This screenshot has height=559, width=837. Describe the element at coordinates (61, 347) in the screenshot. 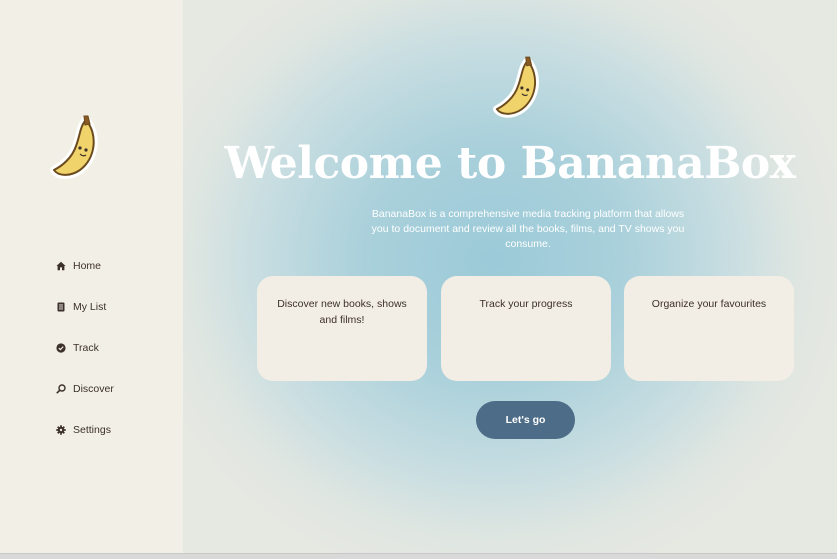

I see `check-circle-icon` at that location.